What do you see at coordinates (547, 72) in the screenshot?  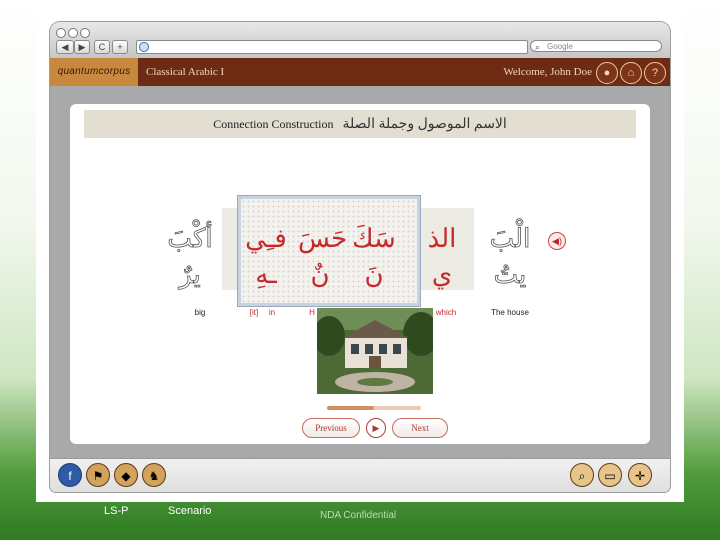 I see `welcome-text: Welcome, John Doe` at bounding box center [547, 72].